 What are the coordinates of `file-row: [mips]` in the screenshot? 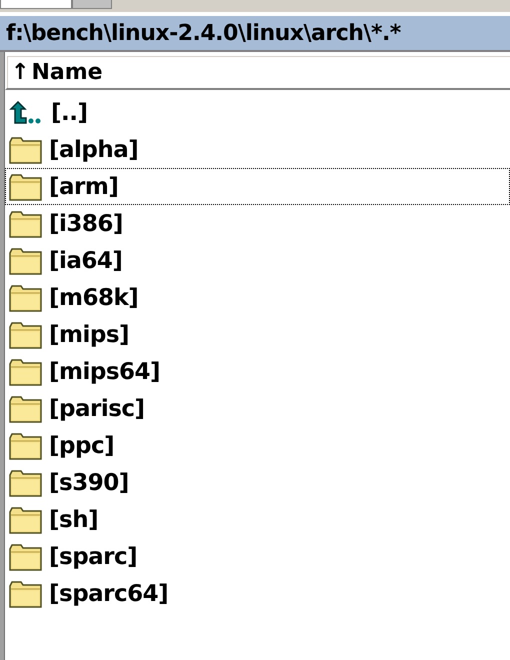 It's located at (257, 334).